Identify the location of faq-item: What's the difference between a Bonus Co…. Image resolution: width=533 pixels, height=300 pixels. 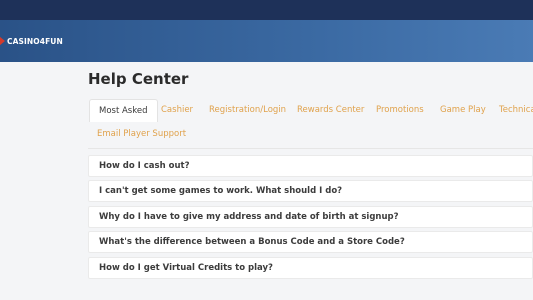
(310, 242).